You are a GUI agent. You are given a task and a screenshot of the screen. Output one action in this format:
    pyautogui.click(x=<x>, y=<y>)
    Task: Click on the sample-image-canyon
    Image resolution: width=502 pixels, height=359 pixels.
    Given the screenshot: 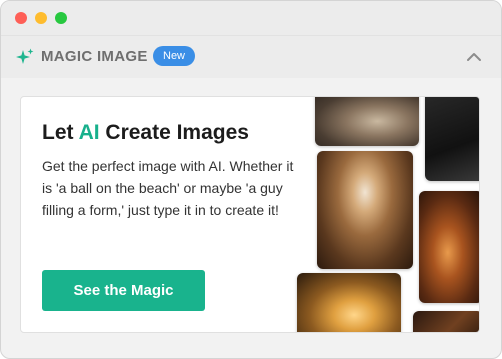 What is the action you would take?
    pyautogui.click(x=449, y=247)
    